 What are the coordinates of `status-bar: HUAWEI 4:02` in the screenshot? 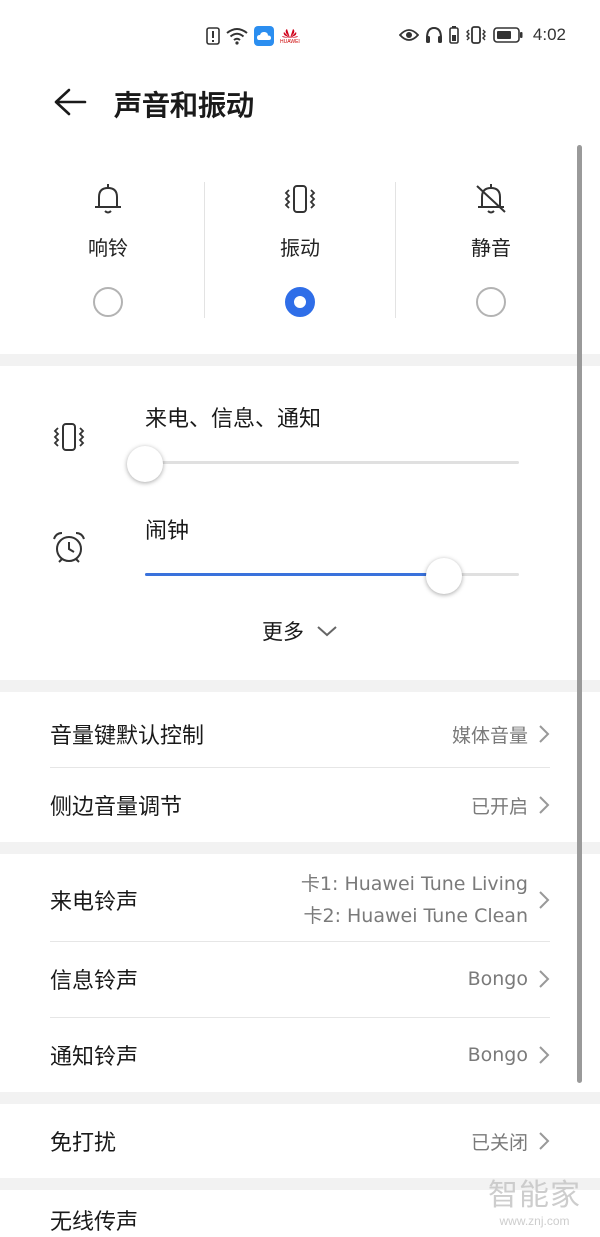 It's located at (300, 35).